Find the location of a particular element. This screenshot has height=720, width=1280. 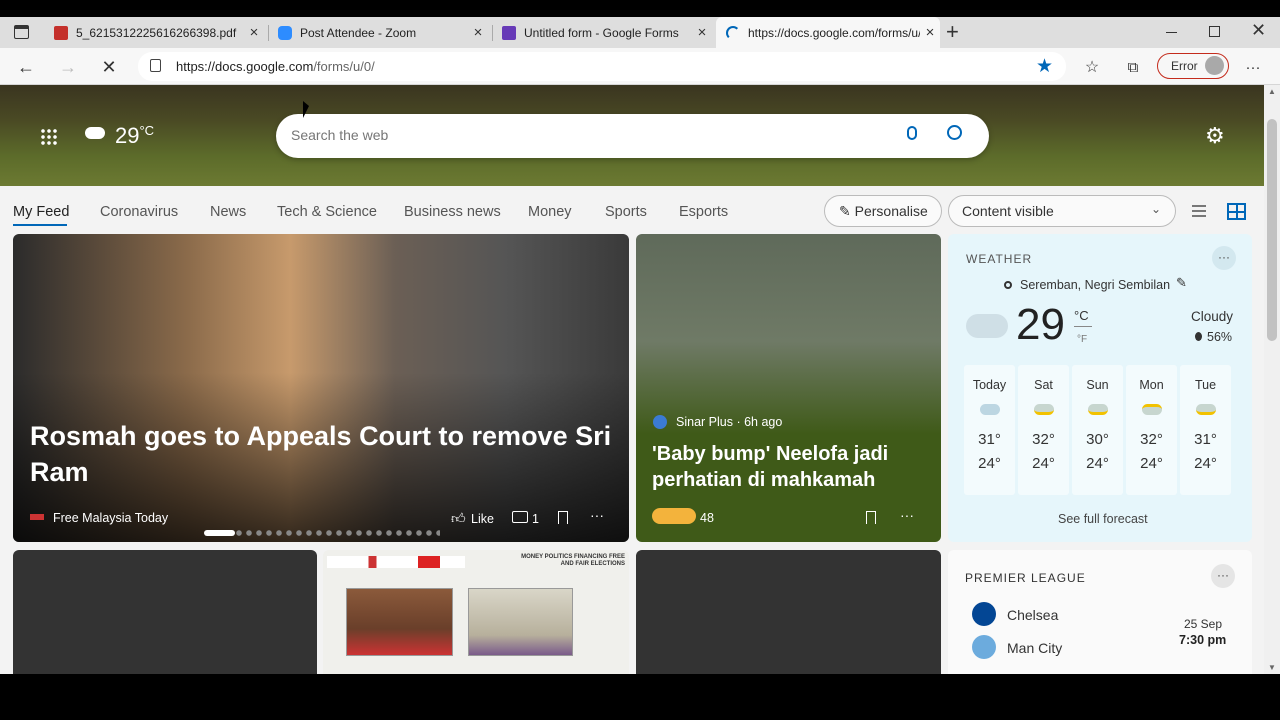

forecast-day-name: Today is located at coordinates (989, 385).